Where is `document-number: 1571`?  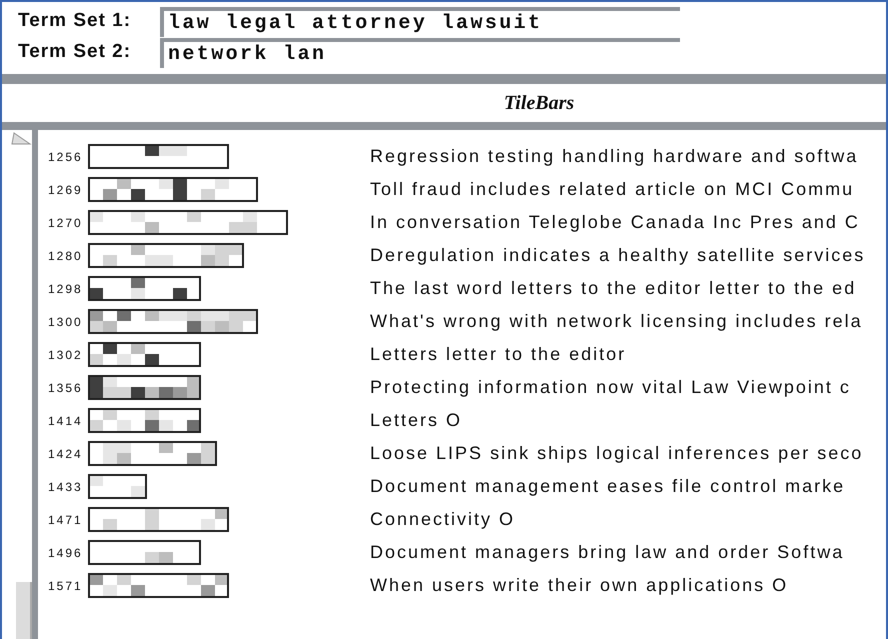
document-number: 1571 is located at coordinates (66, 586).